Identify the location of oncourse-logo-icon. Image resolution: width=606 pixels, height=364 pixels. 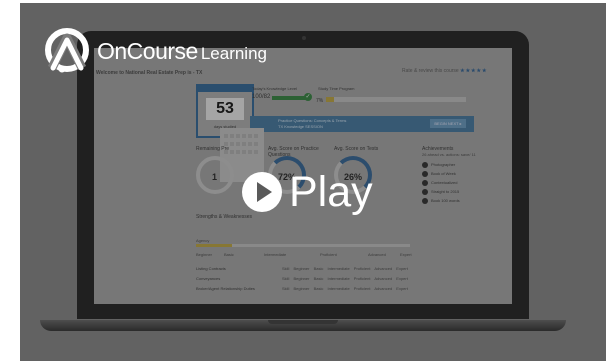
(67, 50).